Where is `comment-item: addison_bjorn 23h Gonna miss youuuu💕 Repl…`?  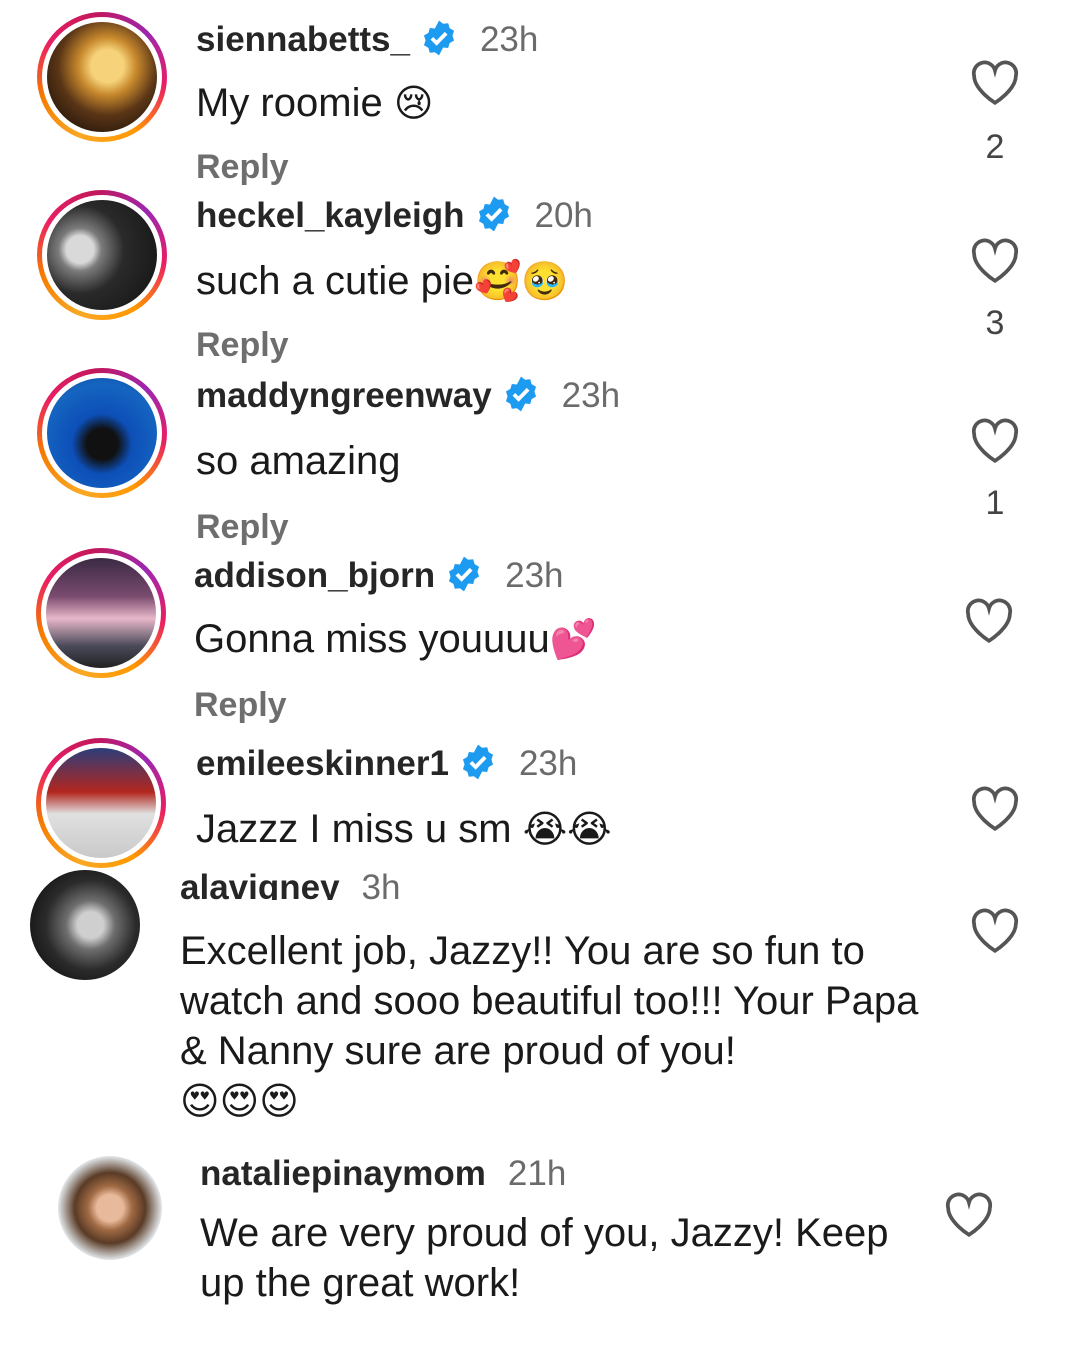
comment-item: addison_bjorn 23h Gonna miss youuuu💕 Repl… is located at coordinates (540, 635).